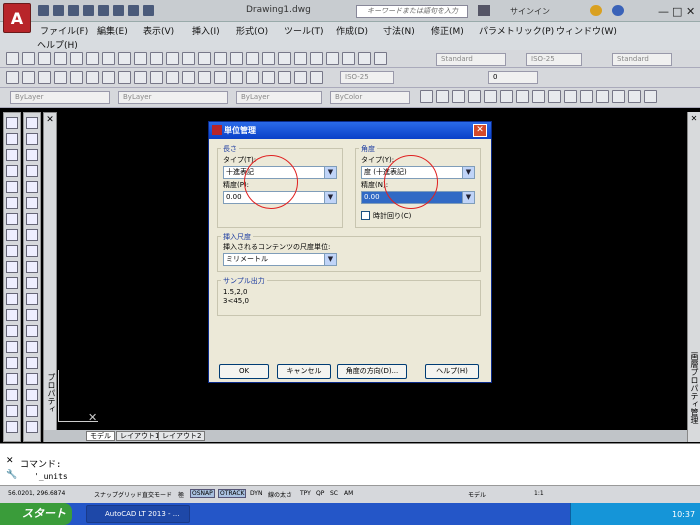 The width and height of the screenshot is (700, 525). I want to click on text-style-select: Standard, so click(471, 59).